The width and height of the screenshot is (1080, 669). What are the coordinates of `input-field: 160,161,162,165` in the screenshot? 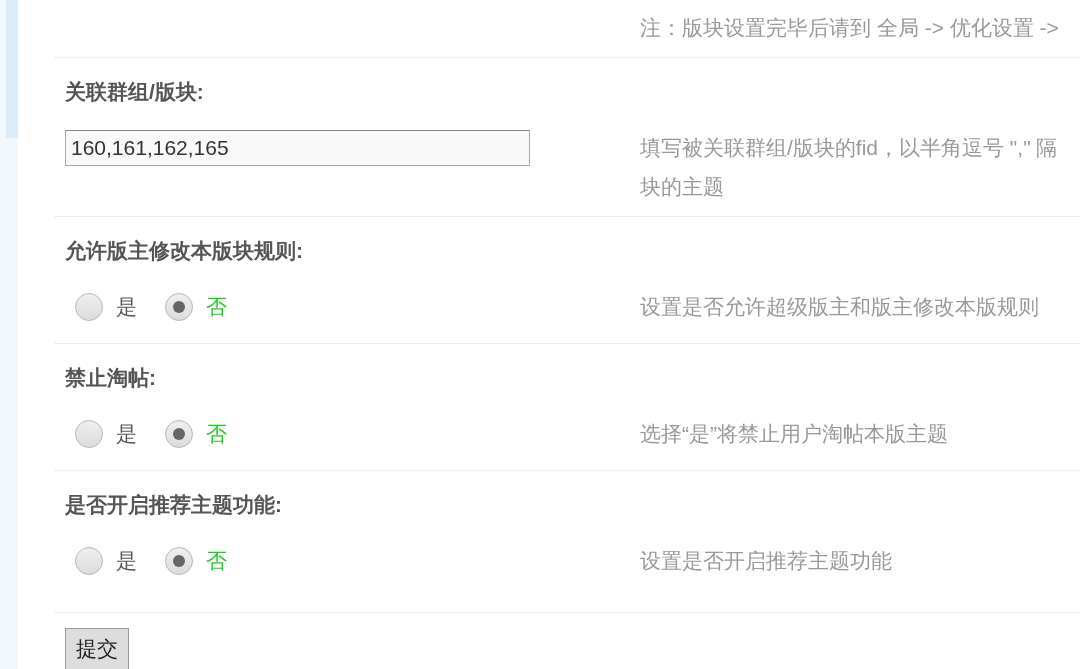 It's located at (297, 148).